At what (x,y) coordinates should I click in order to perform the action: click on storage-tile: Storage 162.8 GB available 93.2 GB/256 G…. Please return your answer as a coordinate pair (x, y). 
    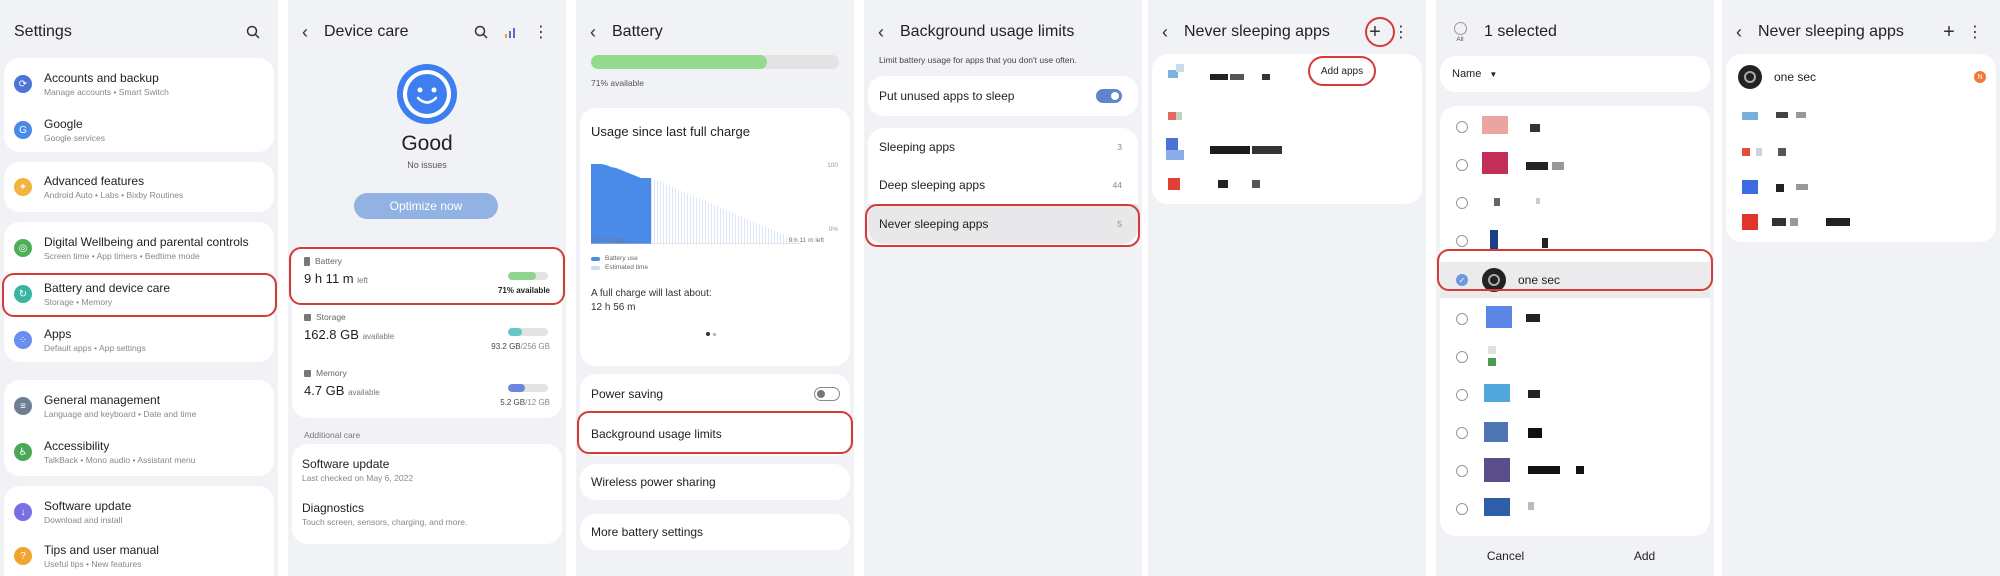
    Looking at the image, I should click on (427, 335).